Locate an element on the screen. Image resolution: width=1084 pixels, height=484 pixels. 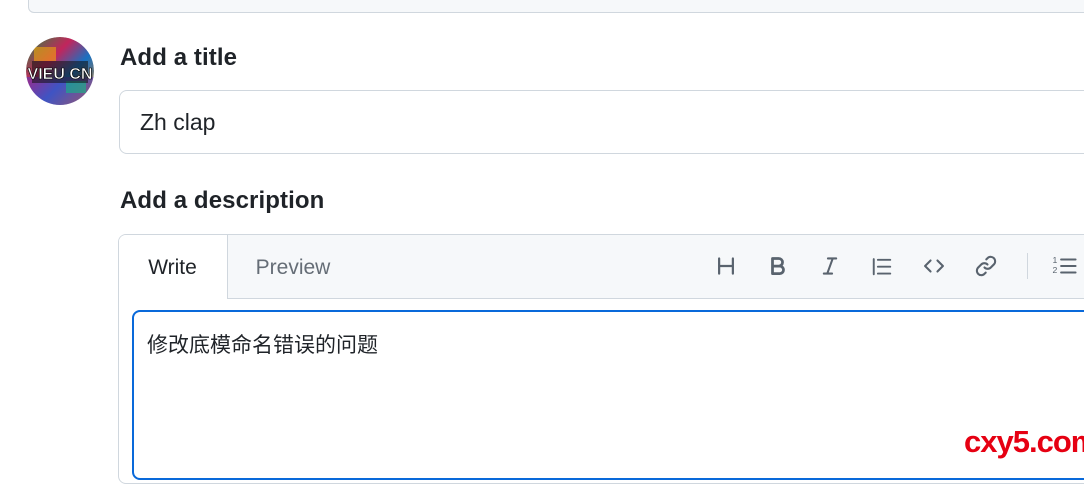
quote-button is located at coordinates (882, 266).